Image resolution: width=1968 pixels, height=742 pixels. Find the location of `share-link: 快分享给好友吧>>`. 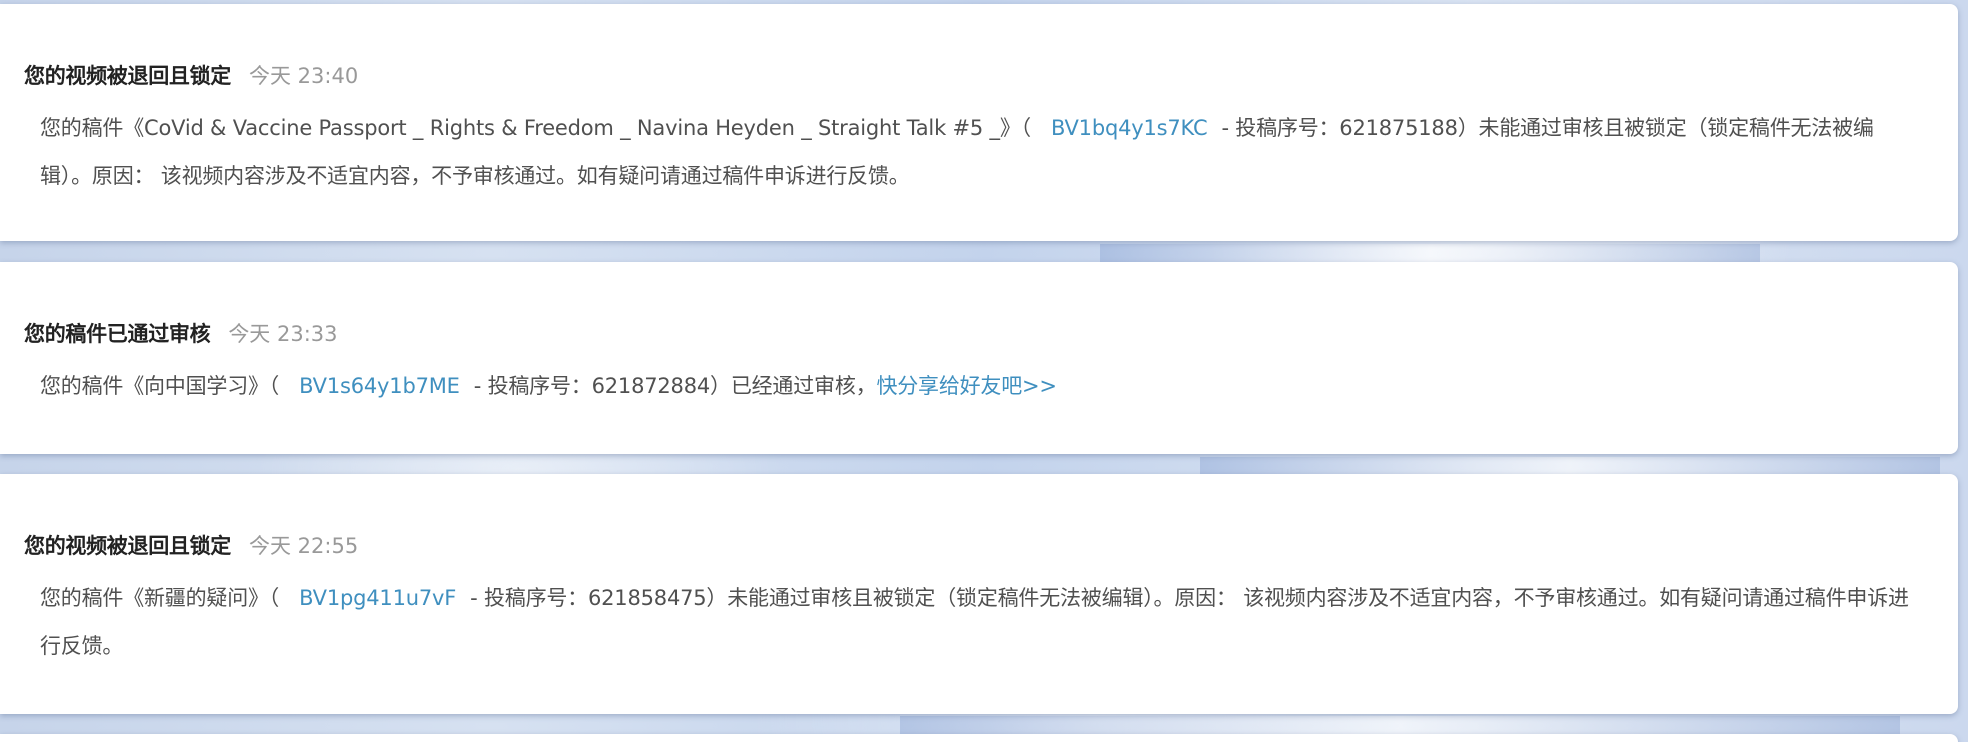

share-link: 快分享给好友吧>> is located at coordinates (966, 386).